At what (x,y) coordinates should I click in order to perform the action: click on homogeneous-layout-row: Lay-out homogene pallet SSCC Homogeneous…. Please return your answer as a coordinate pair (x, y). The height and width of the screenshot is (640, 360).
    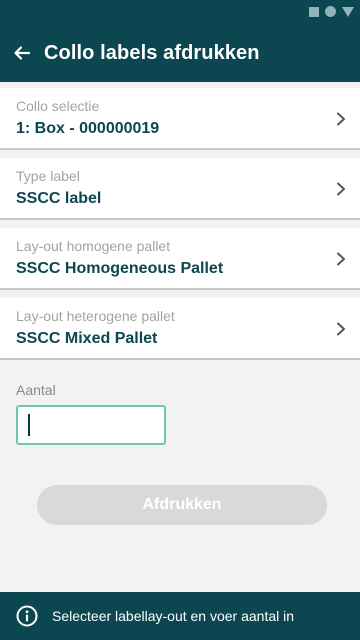
    Looking at the image, I should click on (180, 259).